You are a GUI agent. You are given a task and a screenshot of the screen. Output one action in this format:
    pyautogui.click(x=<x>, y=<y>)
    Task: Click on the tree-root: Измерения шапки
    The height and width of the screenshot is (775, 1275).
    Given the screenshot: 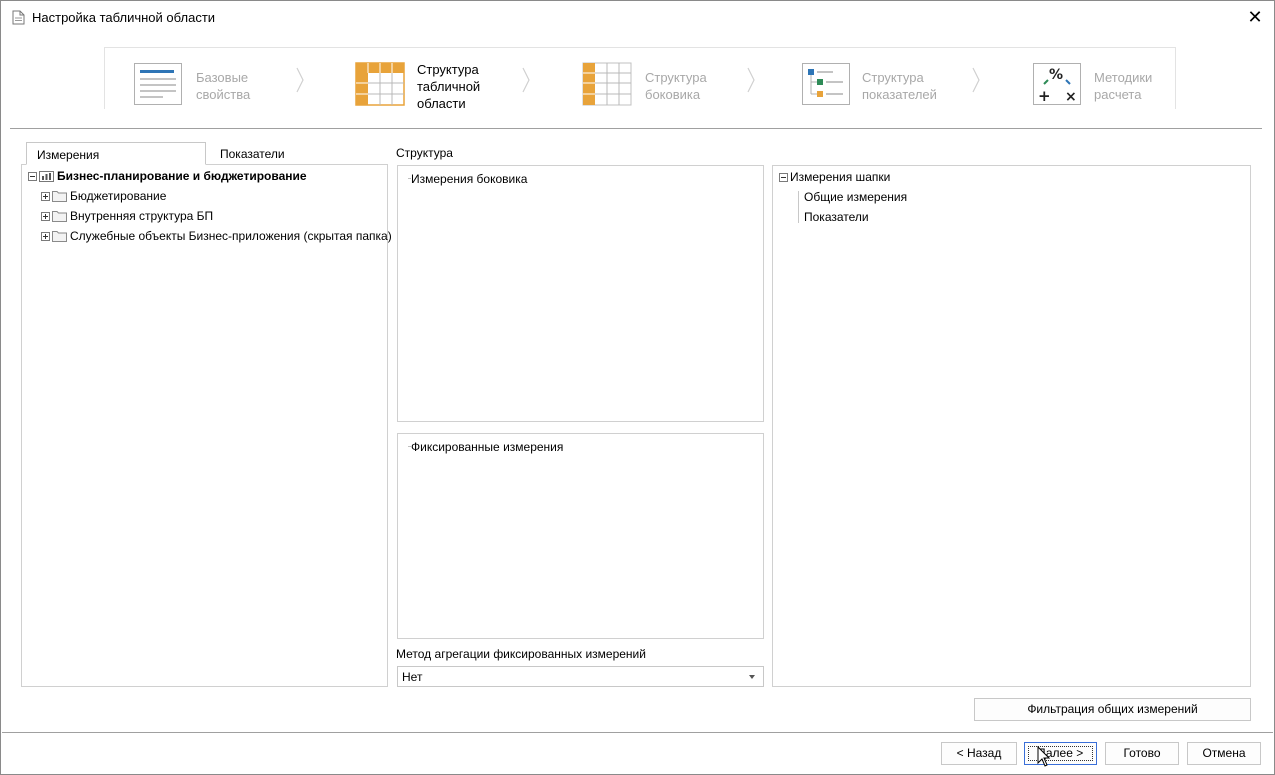 What is the action you would take?
    pyautogui.click(x=834, y=177)
    